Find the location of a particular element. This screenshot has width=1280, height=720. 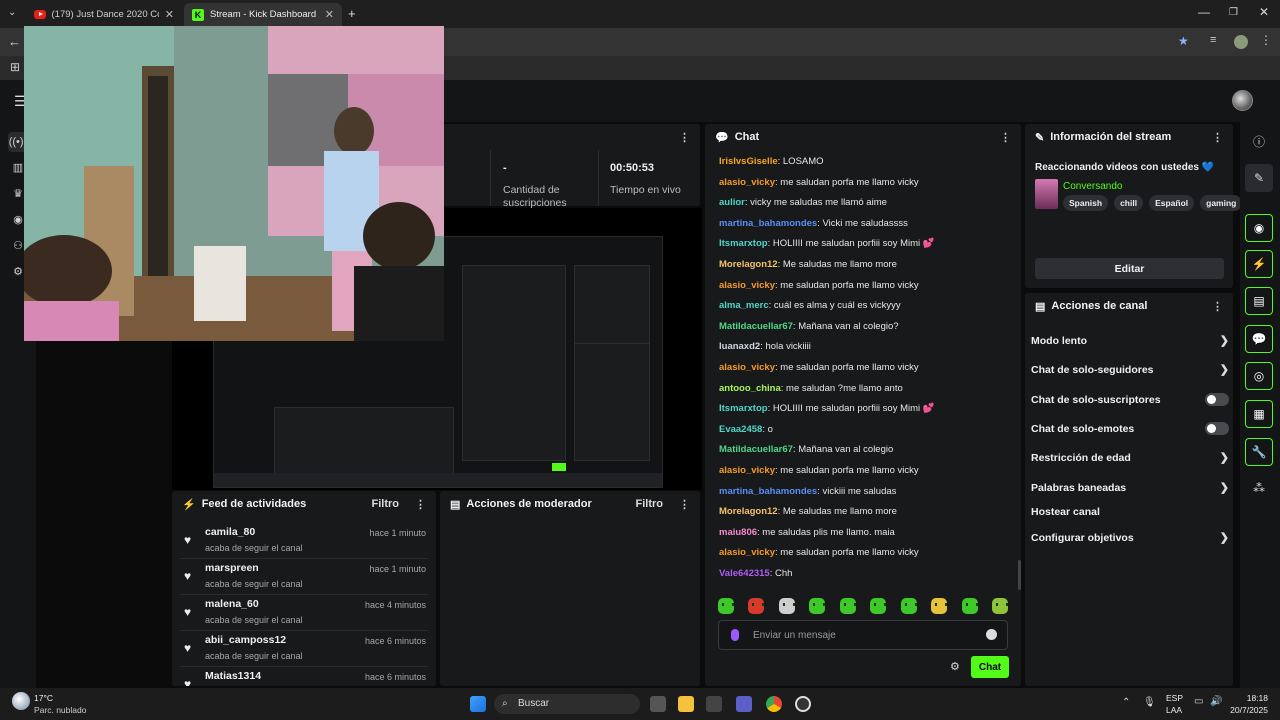

feed-user: malena_60 is located at coordinates (232, 604).